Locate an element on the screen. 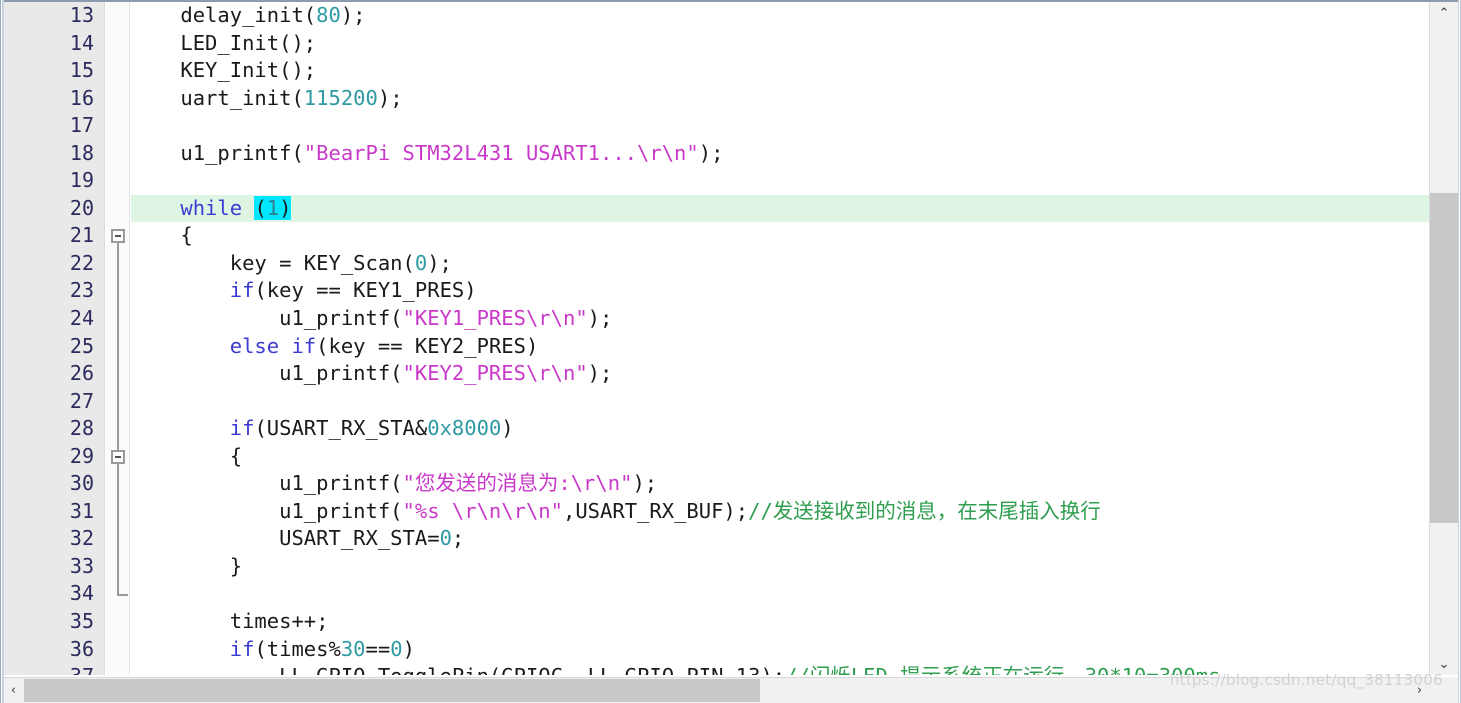 Image resolution: width=1461 pixels, height=703 pixels. code-token-str: "BearPi STM32L431 USART1...\r\n" is located at coordinates (501, 152).